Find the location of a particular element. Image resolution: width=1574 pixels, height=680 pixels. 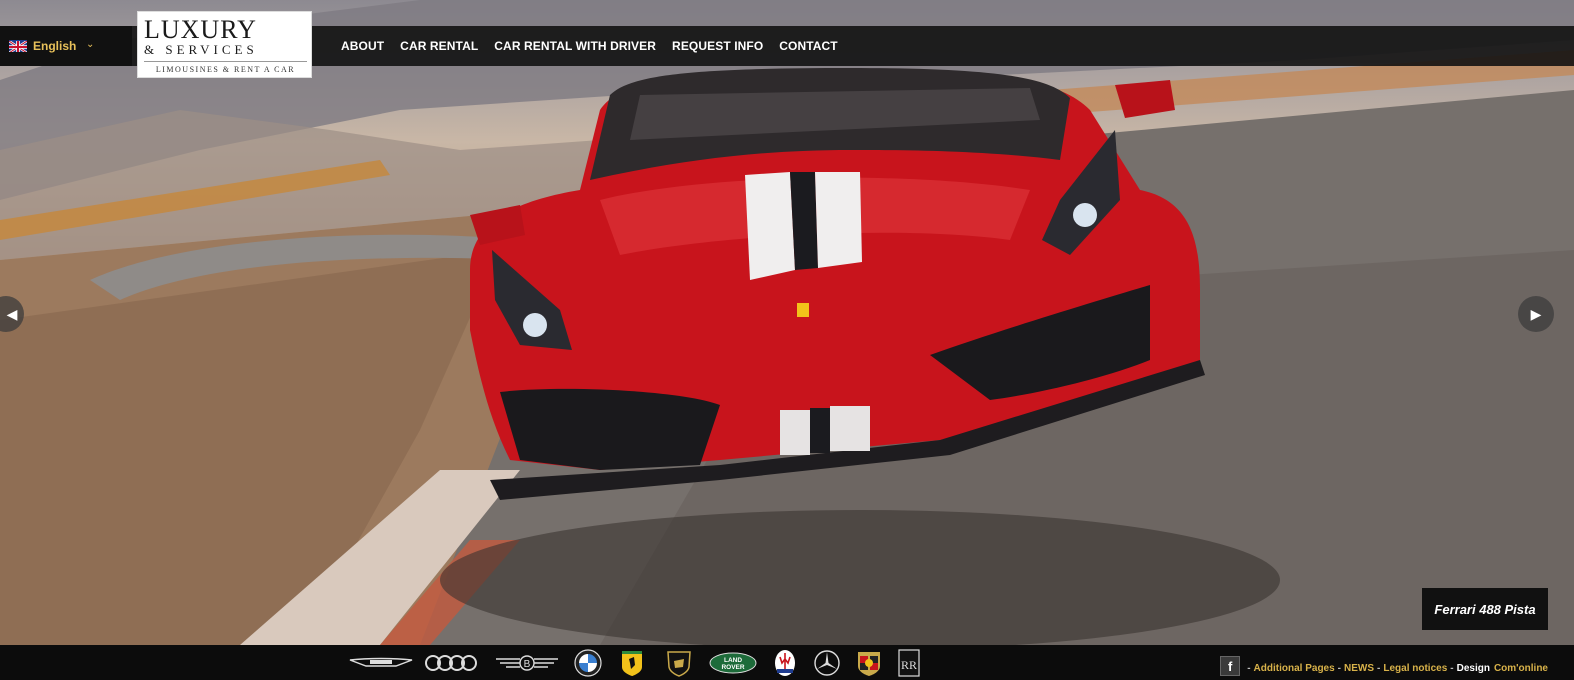

logo-title: LUXURY is located at coordinates (200, 29).